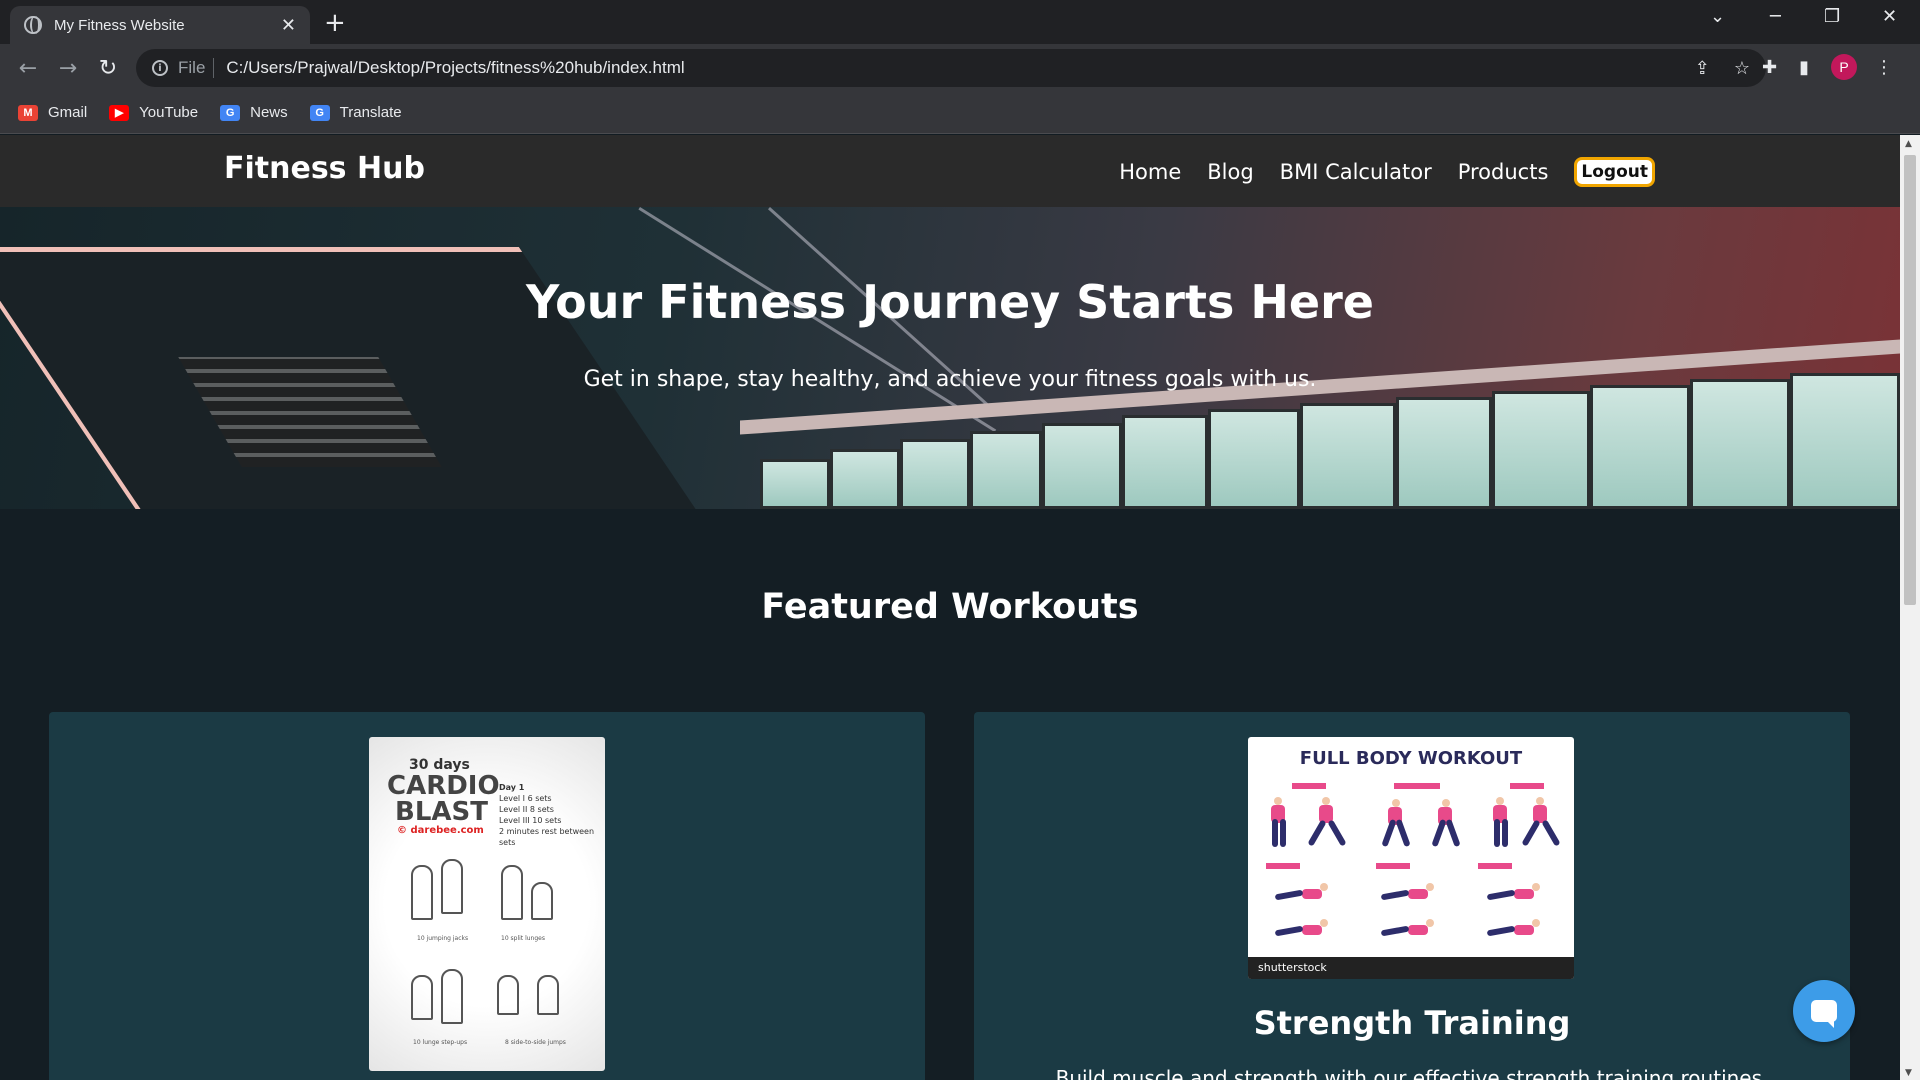 This screenshot has height=1080, width=1920. Describe the element at coordinates (960, 113) in the screenshot. I see `bookmarks-bar: M Gmail ▶ YouTube G News G Translate` at that location.